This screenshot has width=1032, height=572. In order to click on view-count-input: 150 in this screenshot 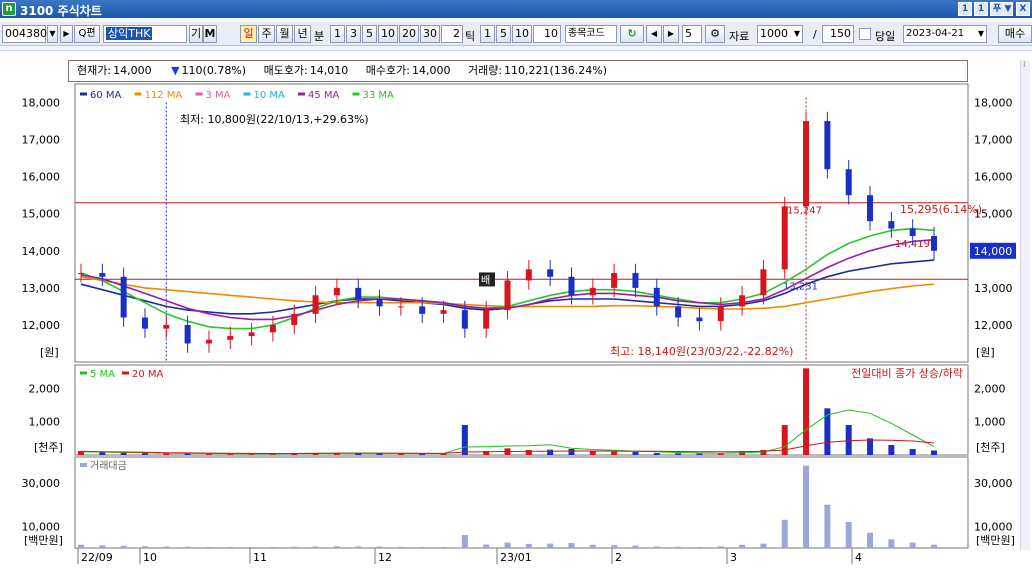, I will do `click(838, 34)`.